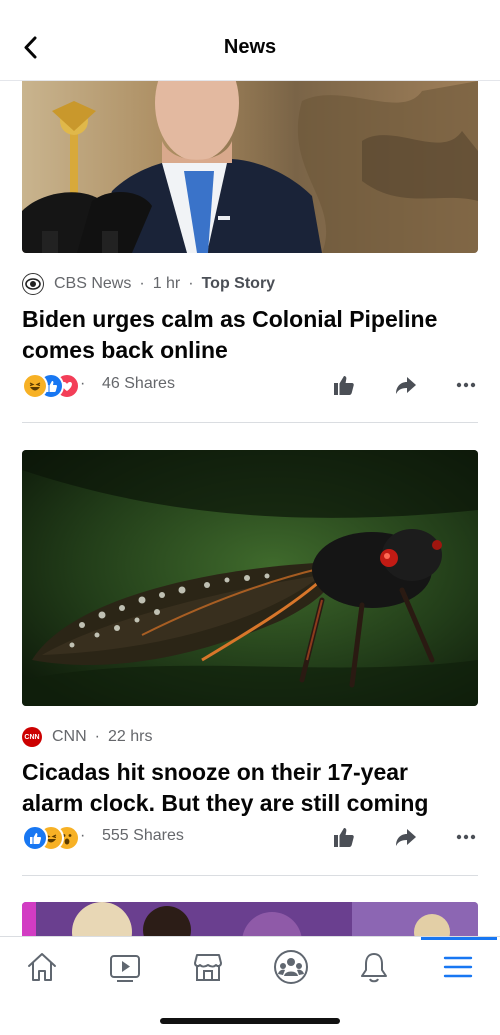  I want to click on cnn-logo-icon: CNN, so click(32, 737).